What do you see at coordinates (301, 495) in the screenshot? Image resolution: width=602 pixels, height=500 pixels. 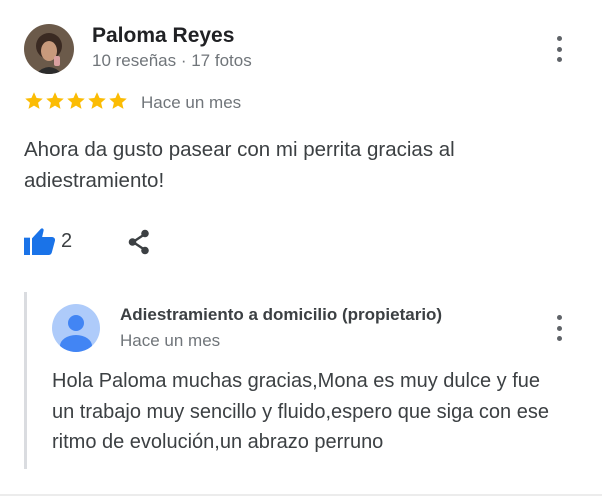 I see `divider` at bounding box center [301, 495].